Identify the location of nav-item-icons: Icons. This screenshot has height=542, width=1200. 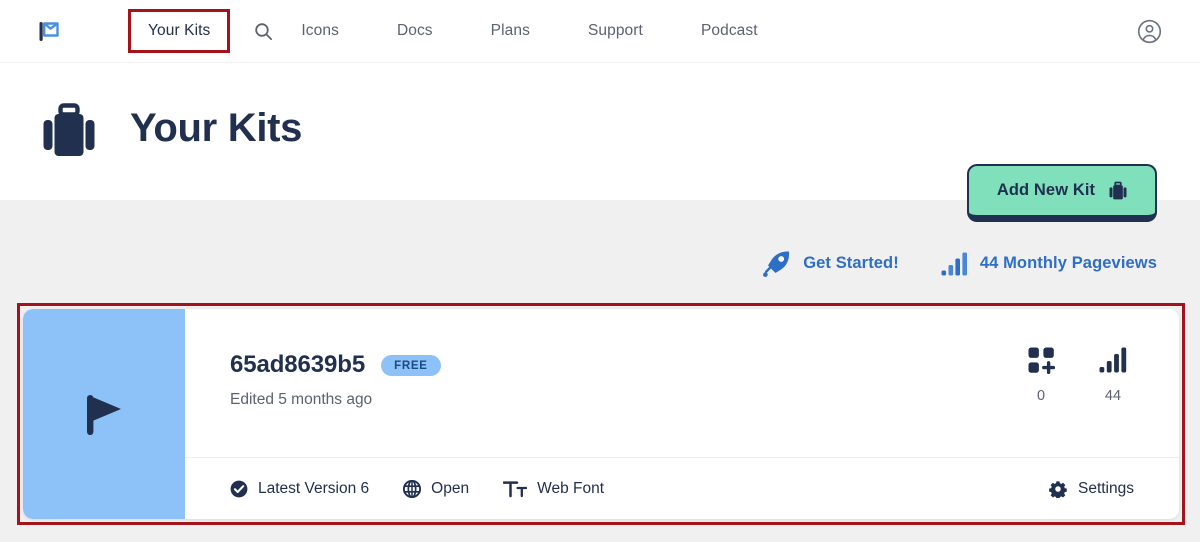
(320, 31).